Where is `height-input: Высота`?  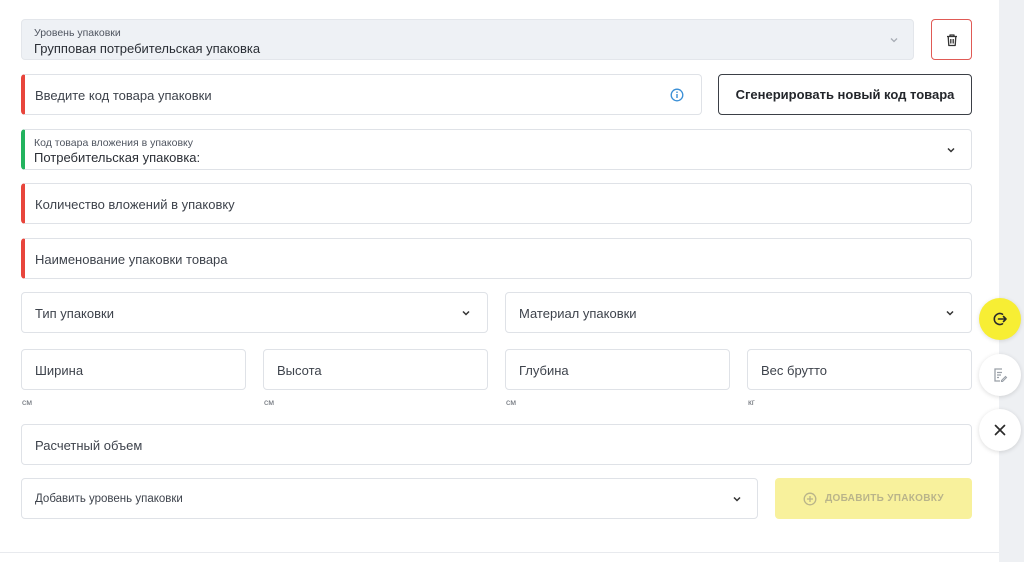
height-input: Высота is located at coordinates (375, 369).